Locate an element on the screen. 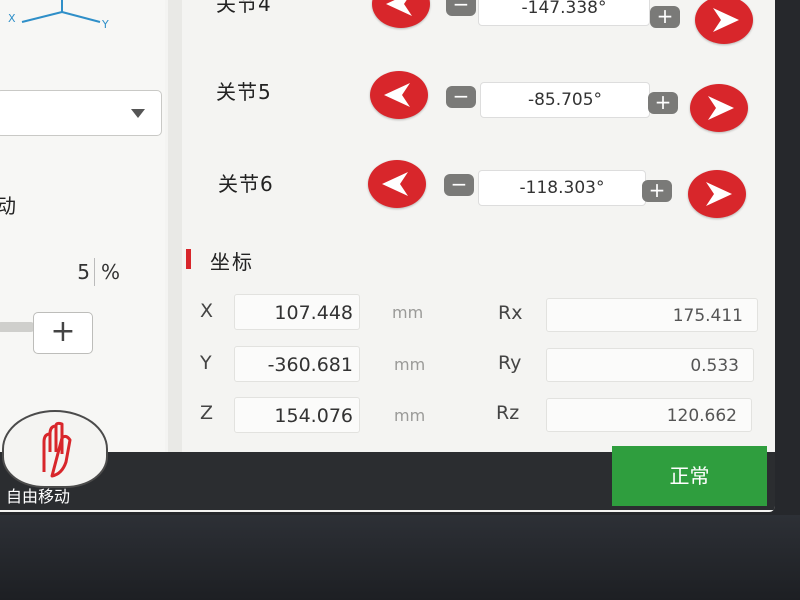  free-move-label: 自由移动 is located at coordinates (38, 496).